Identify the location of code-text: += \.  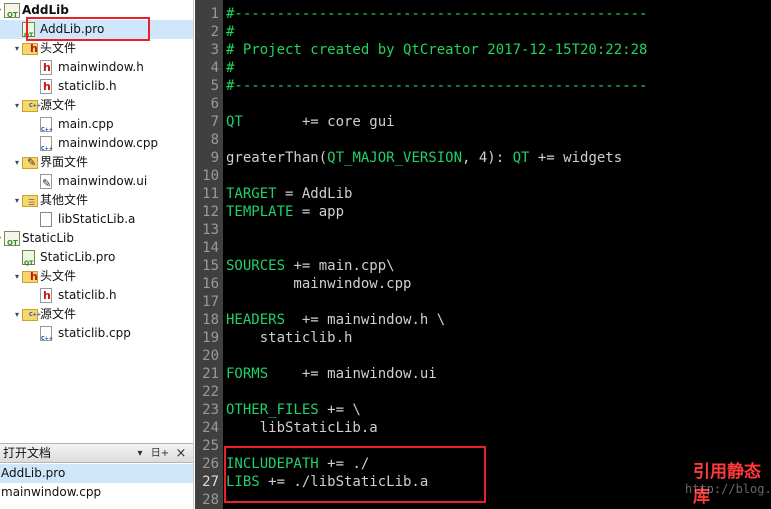
(339, 410).